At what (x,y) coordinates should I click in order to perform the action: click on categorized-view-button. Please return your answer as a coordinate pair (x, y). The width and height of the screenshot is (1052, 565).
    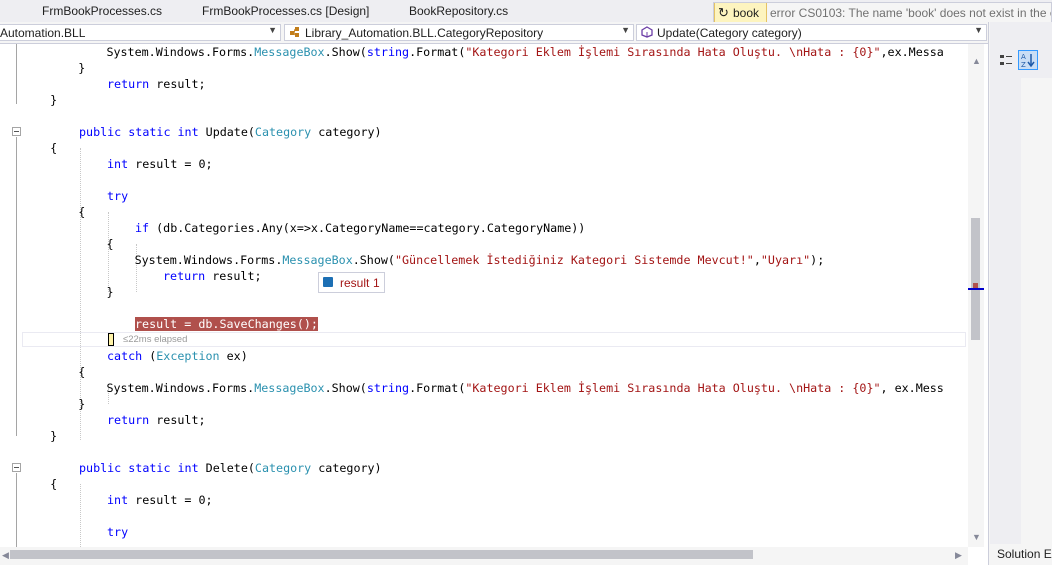
    Looking at the image, I should click on (1006, 60).